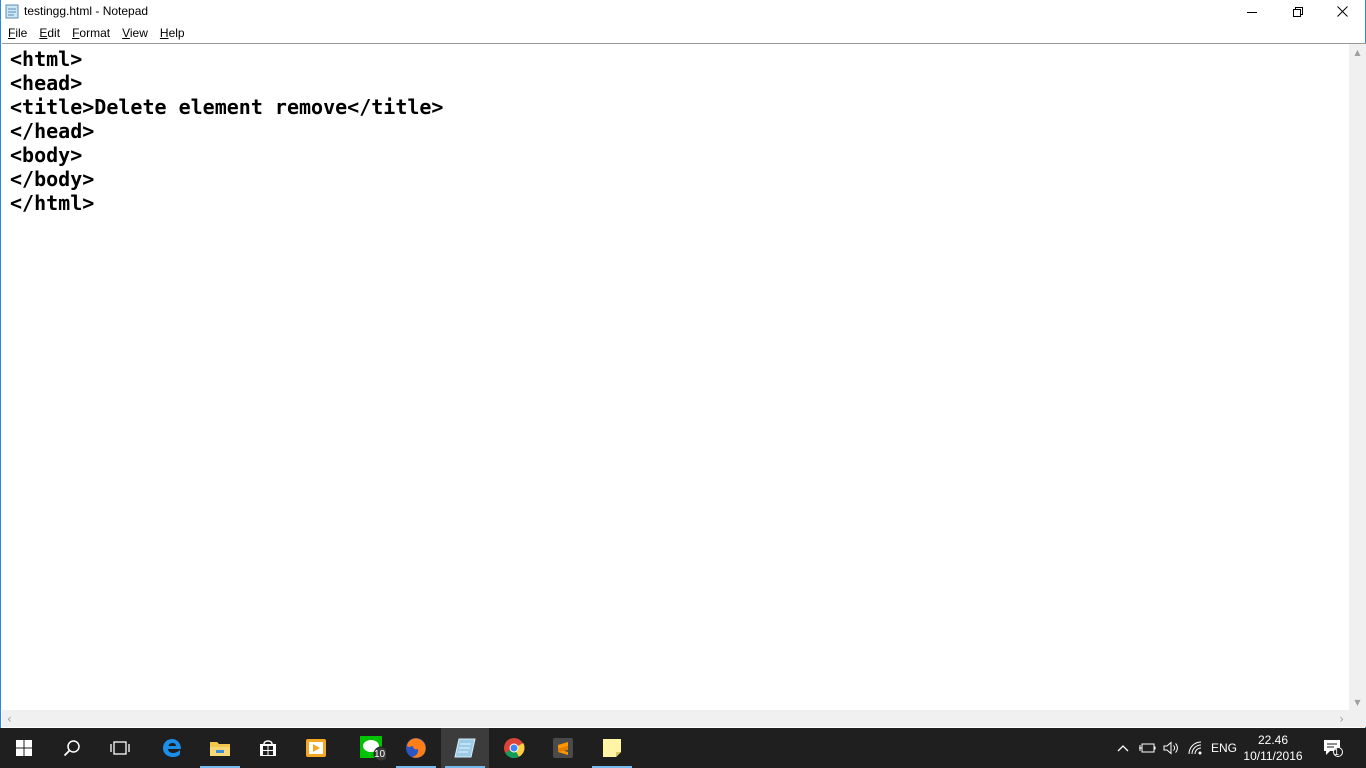 Image resolution: width=1366 pixels, height=768 pixels. What do you see at coordinates (1337, 752) in the screenshot?
I see `notification-count: 1` at bounding box center [1337, 752].